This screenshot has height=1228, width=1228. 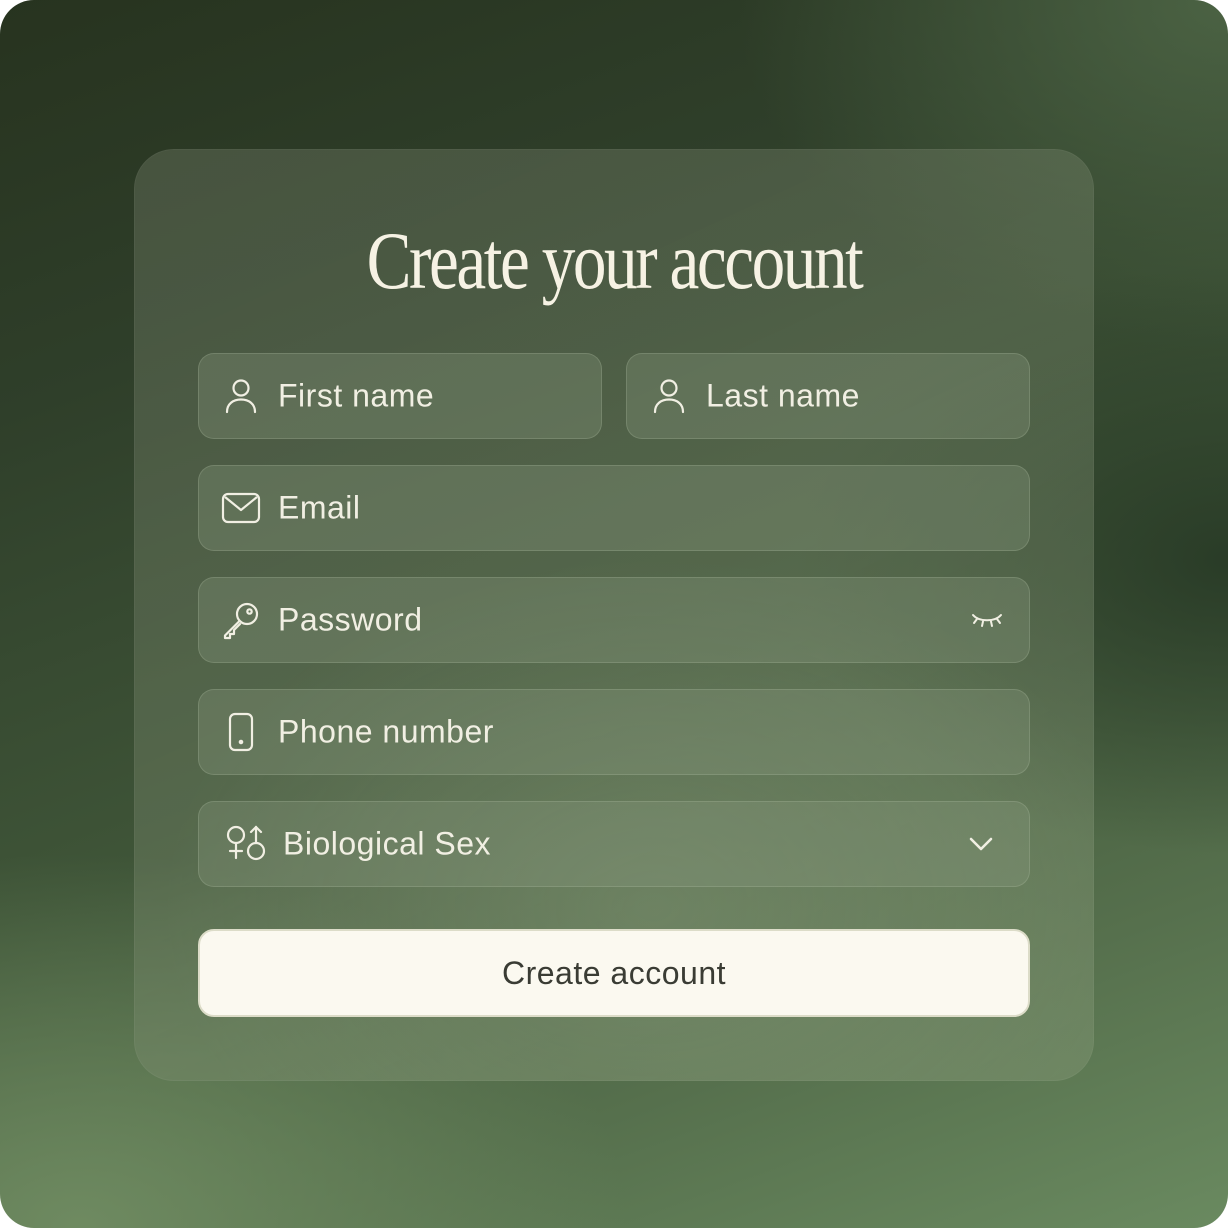 I want to click on phone-icon, so click(x=241, y=732).